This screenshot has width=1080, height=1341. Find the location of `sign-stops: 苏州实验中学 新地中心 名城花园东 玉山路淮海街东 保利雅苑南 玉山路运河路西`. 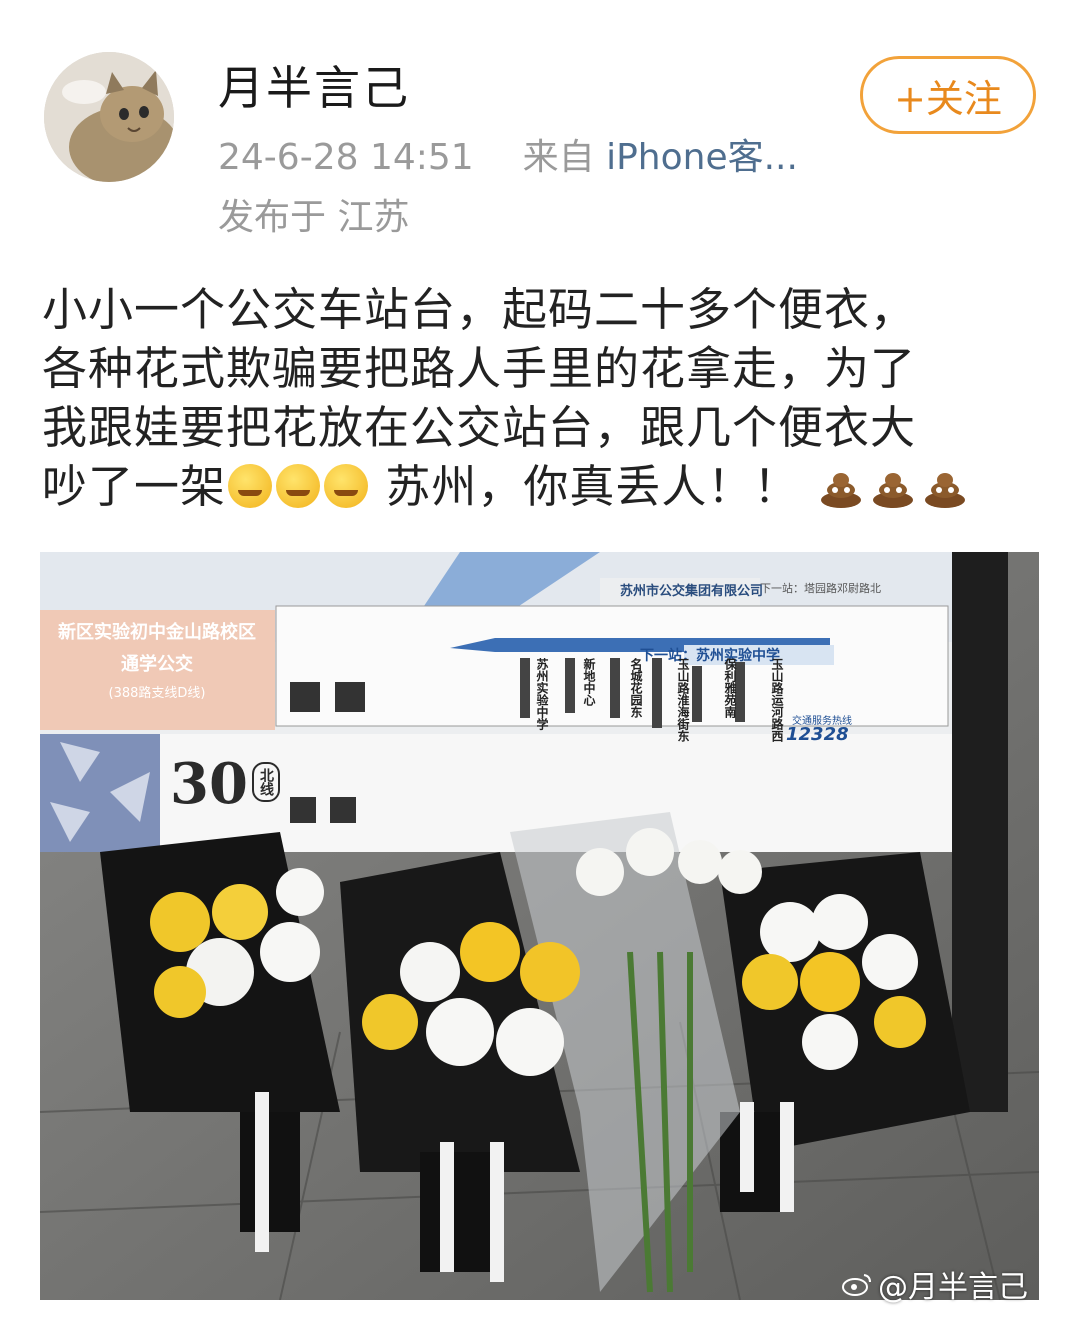

sign-stops: 苏州实验中学 新地中心 名城花园东 玉山路淮海街东 保利雅苑南 玉山路运河路西 is located at coordinates (660, 700).